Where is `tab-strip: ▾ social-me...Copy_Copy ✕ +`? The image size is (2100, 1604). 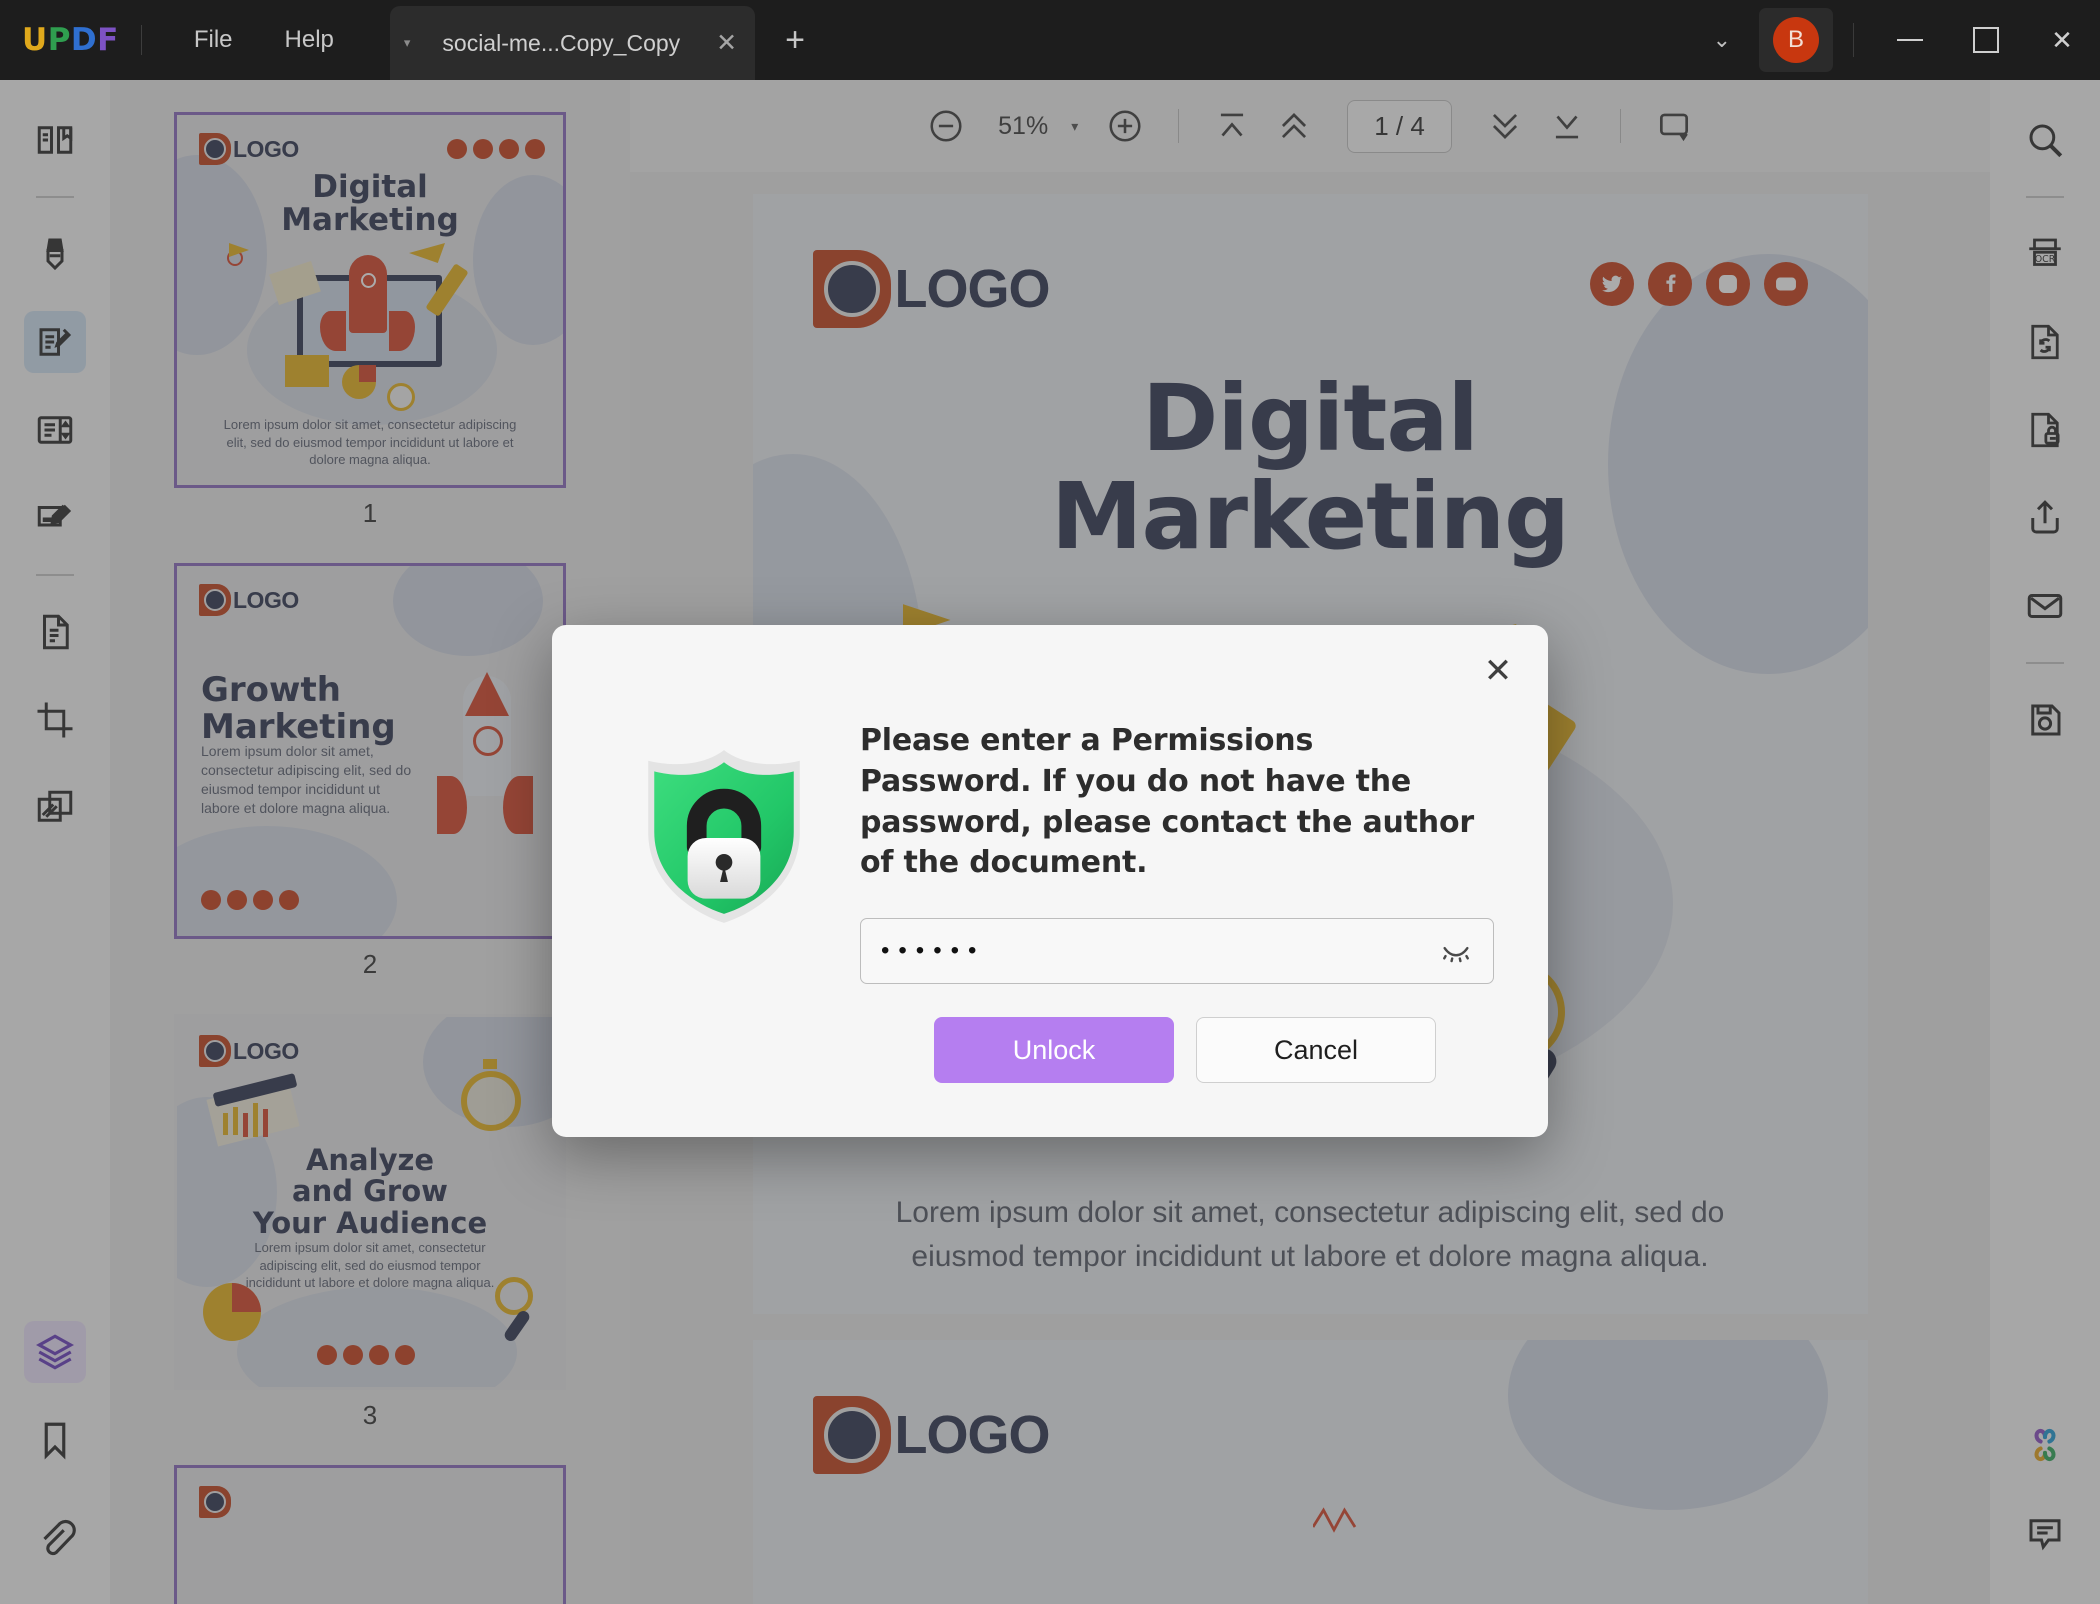 tab-strip: ▾ social-me...Copy_Copy ✕ + is located at coordinates (597, 40).